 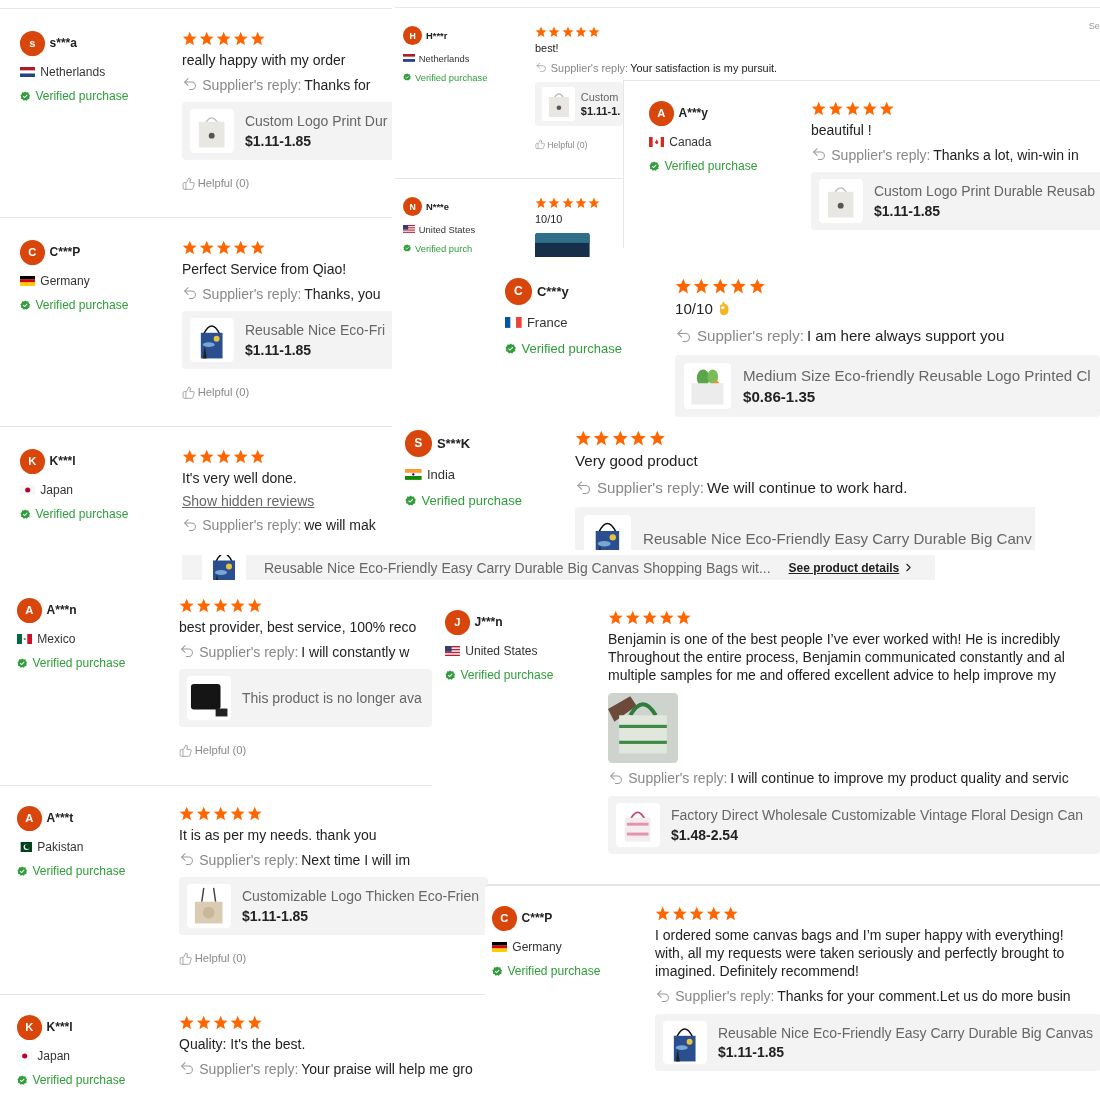 I want to click on reviewer-name: S***K, so click(x=453, y=443).